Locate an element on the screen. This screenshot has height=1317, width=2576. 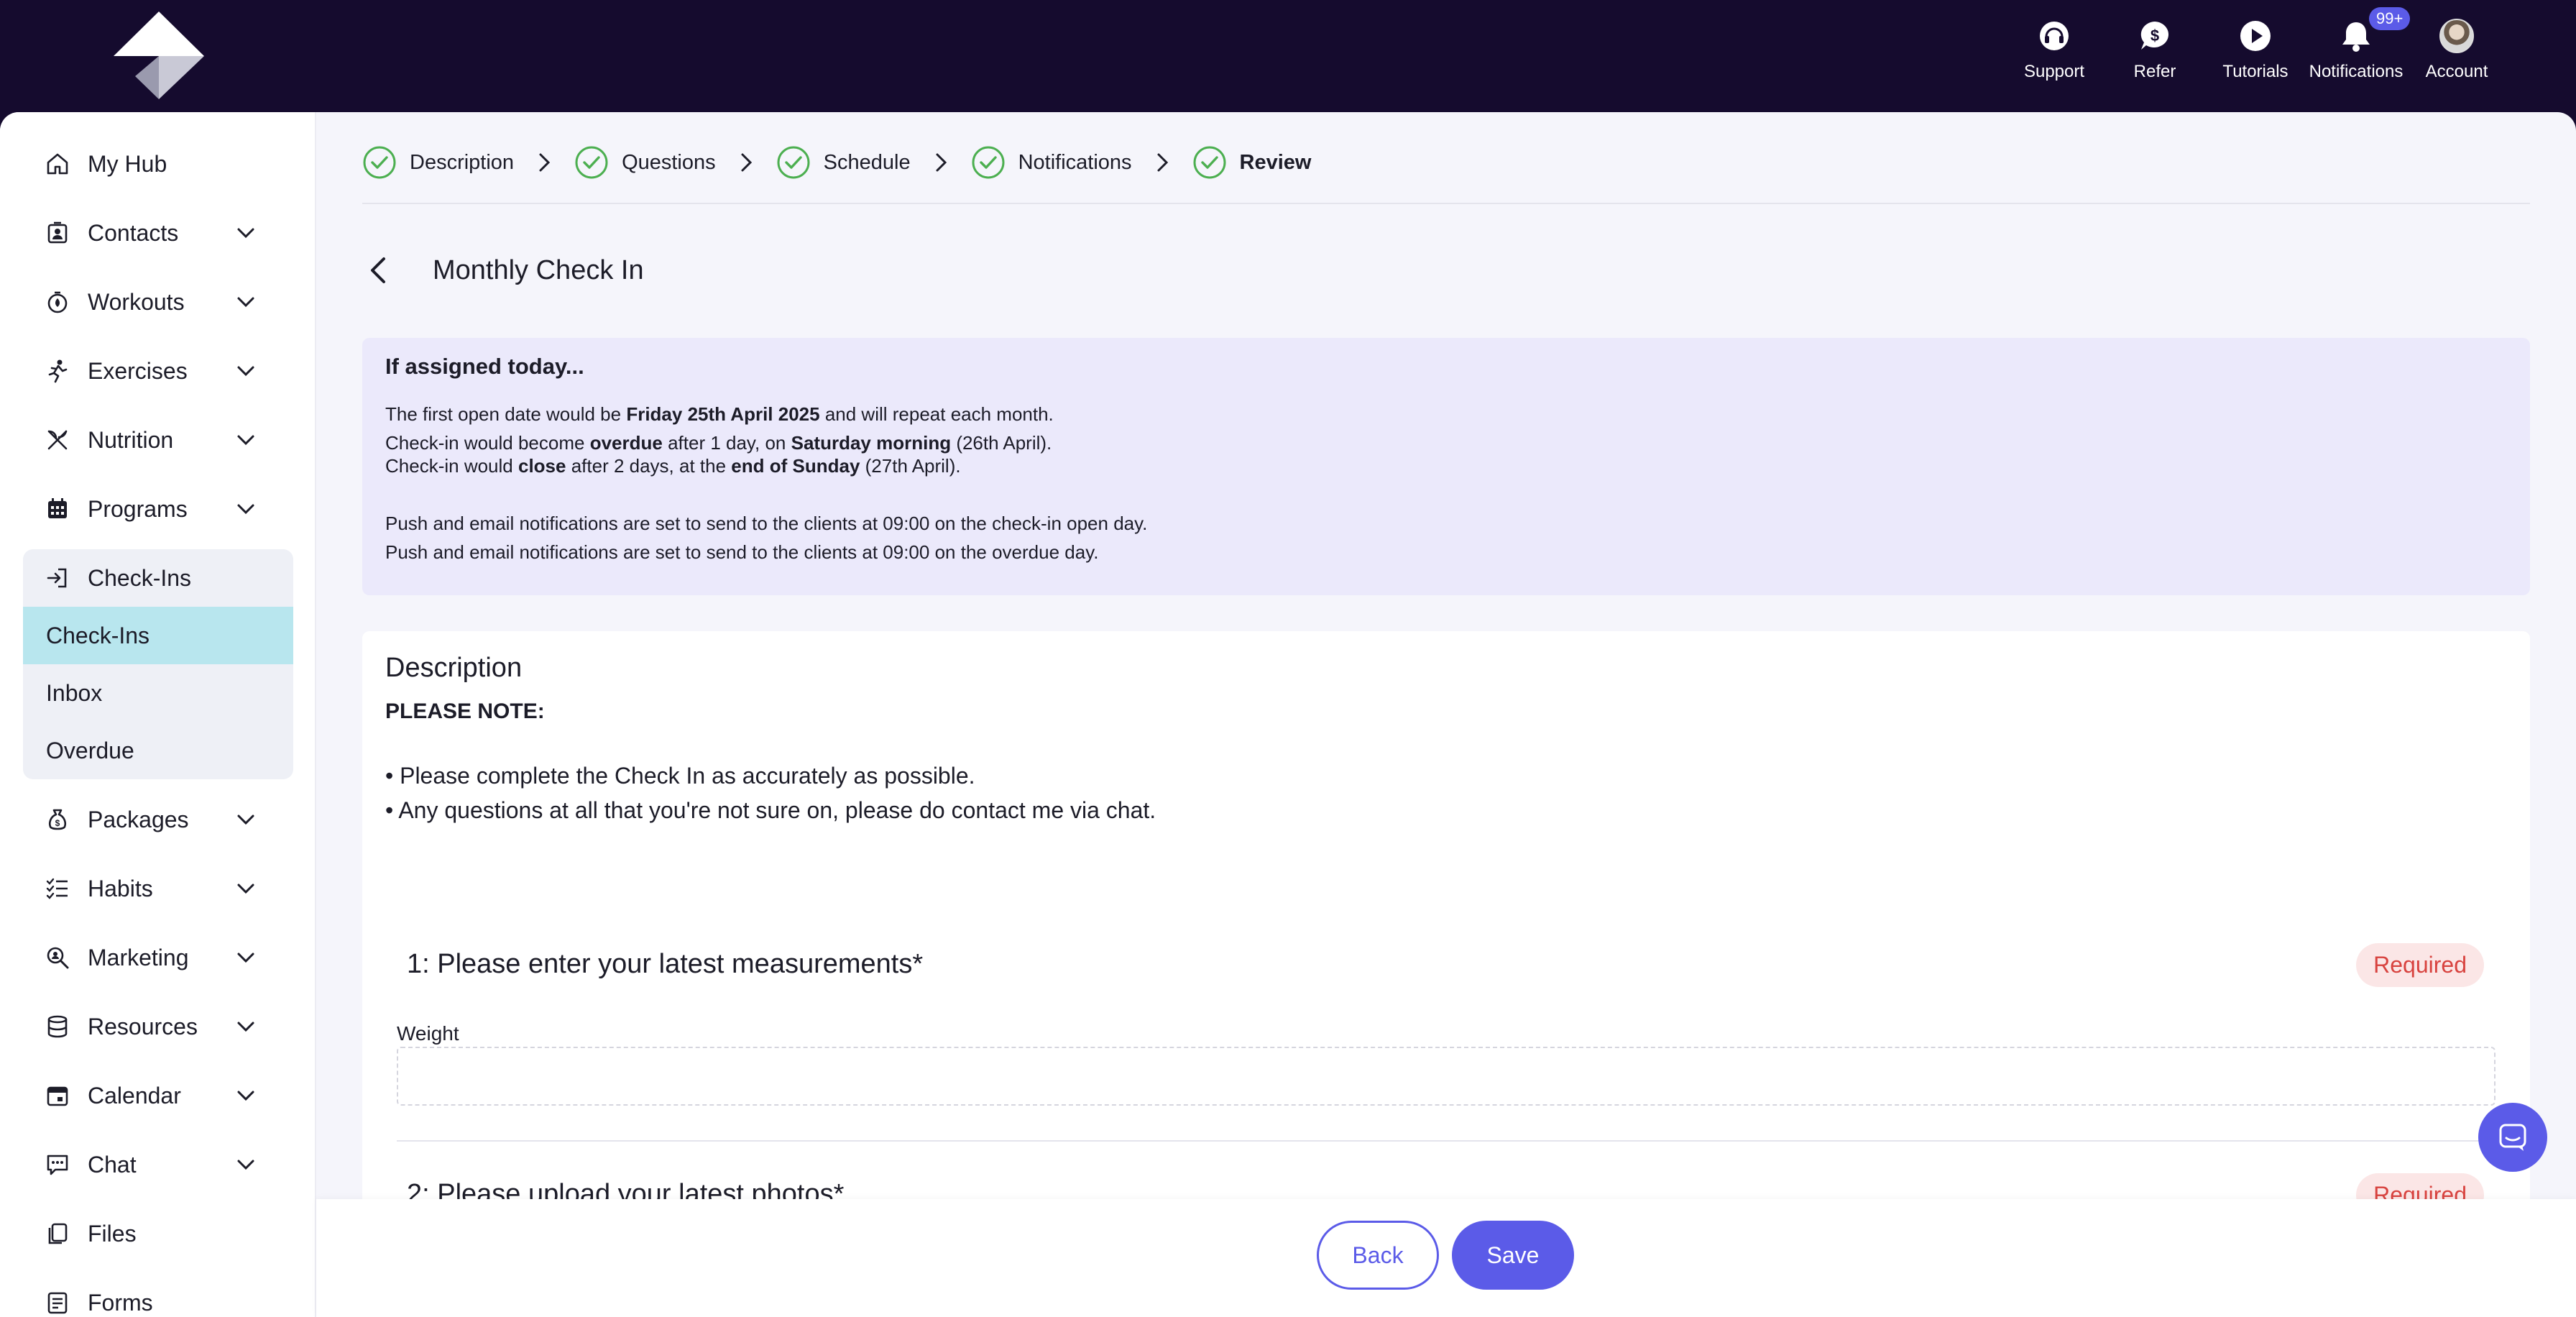
sidebar-item-chat: Chat is located at coordinates (158, 1164).